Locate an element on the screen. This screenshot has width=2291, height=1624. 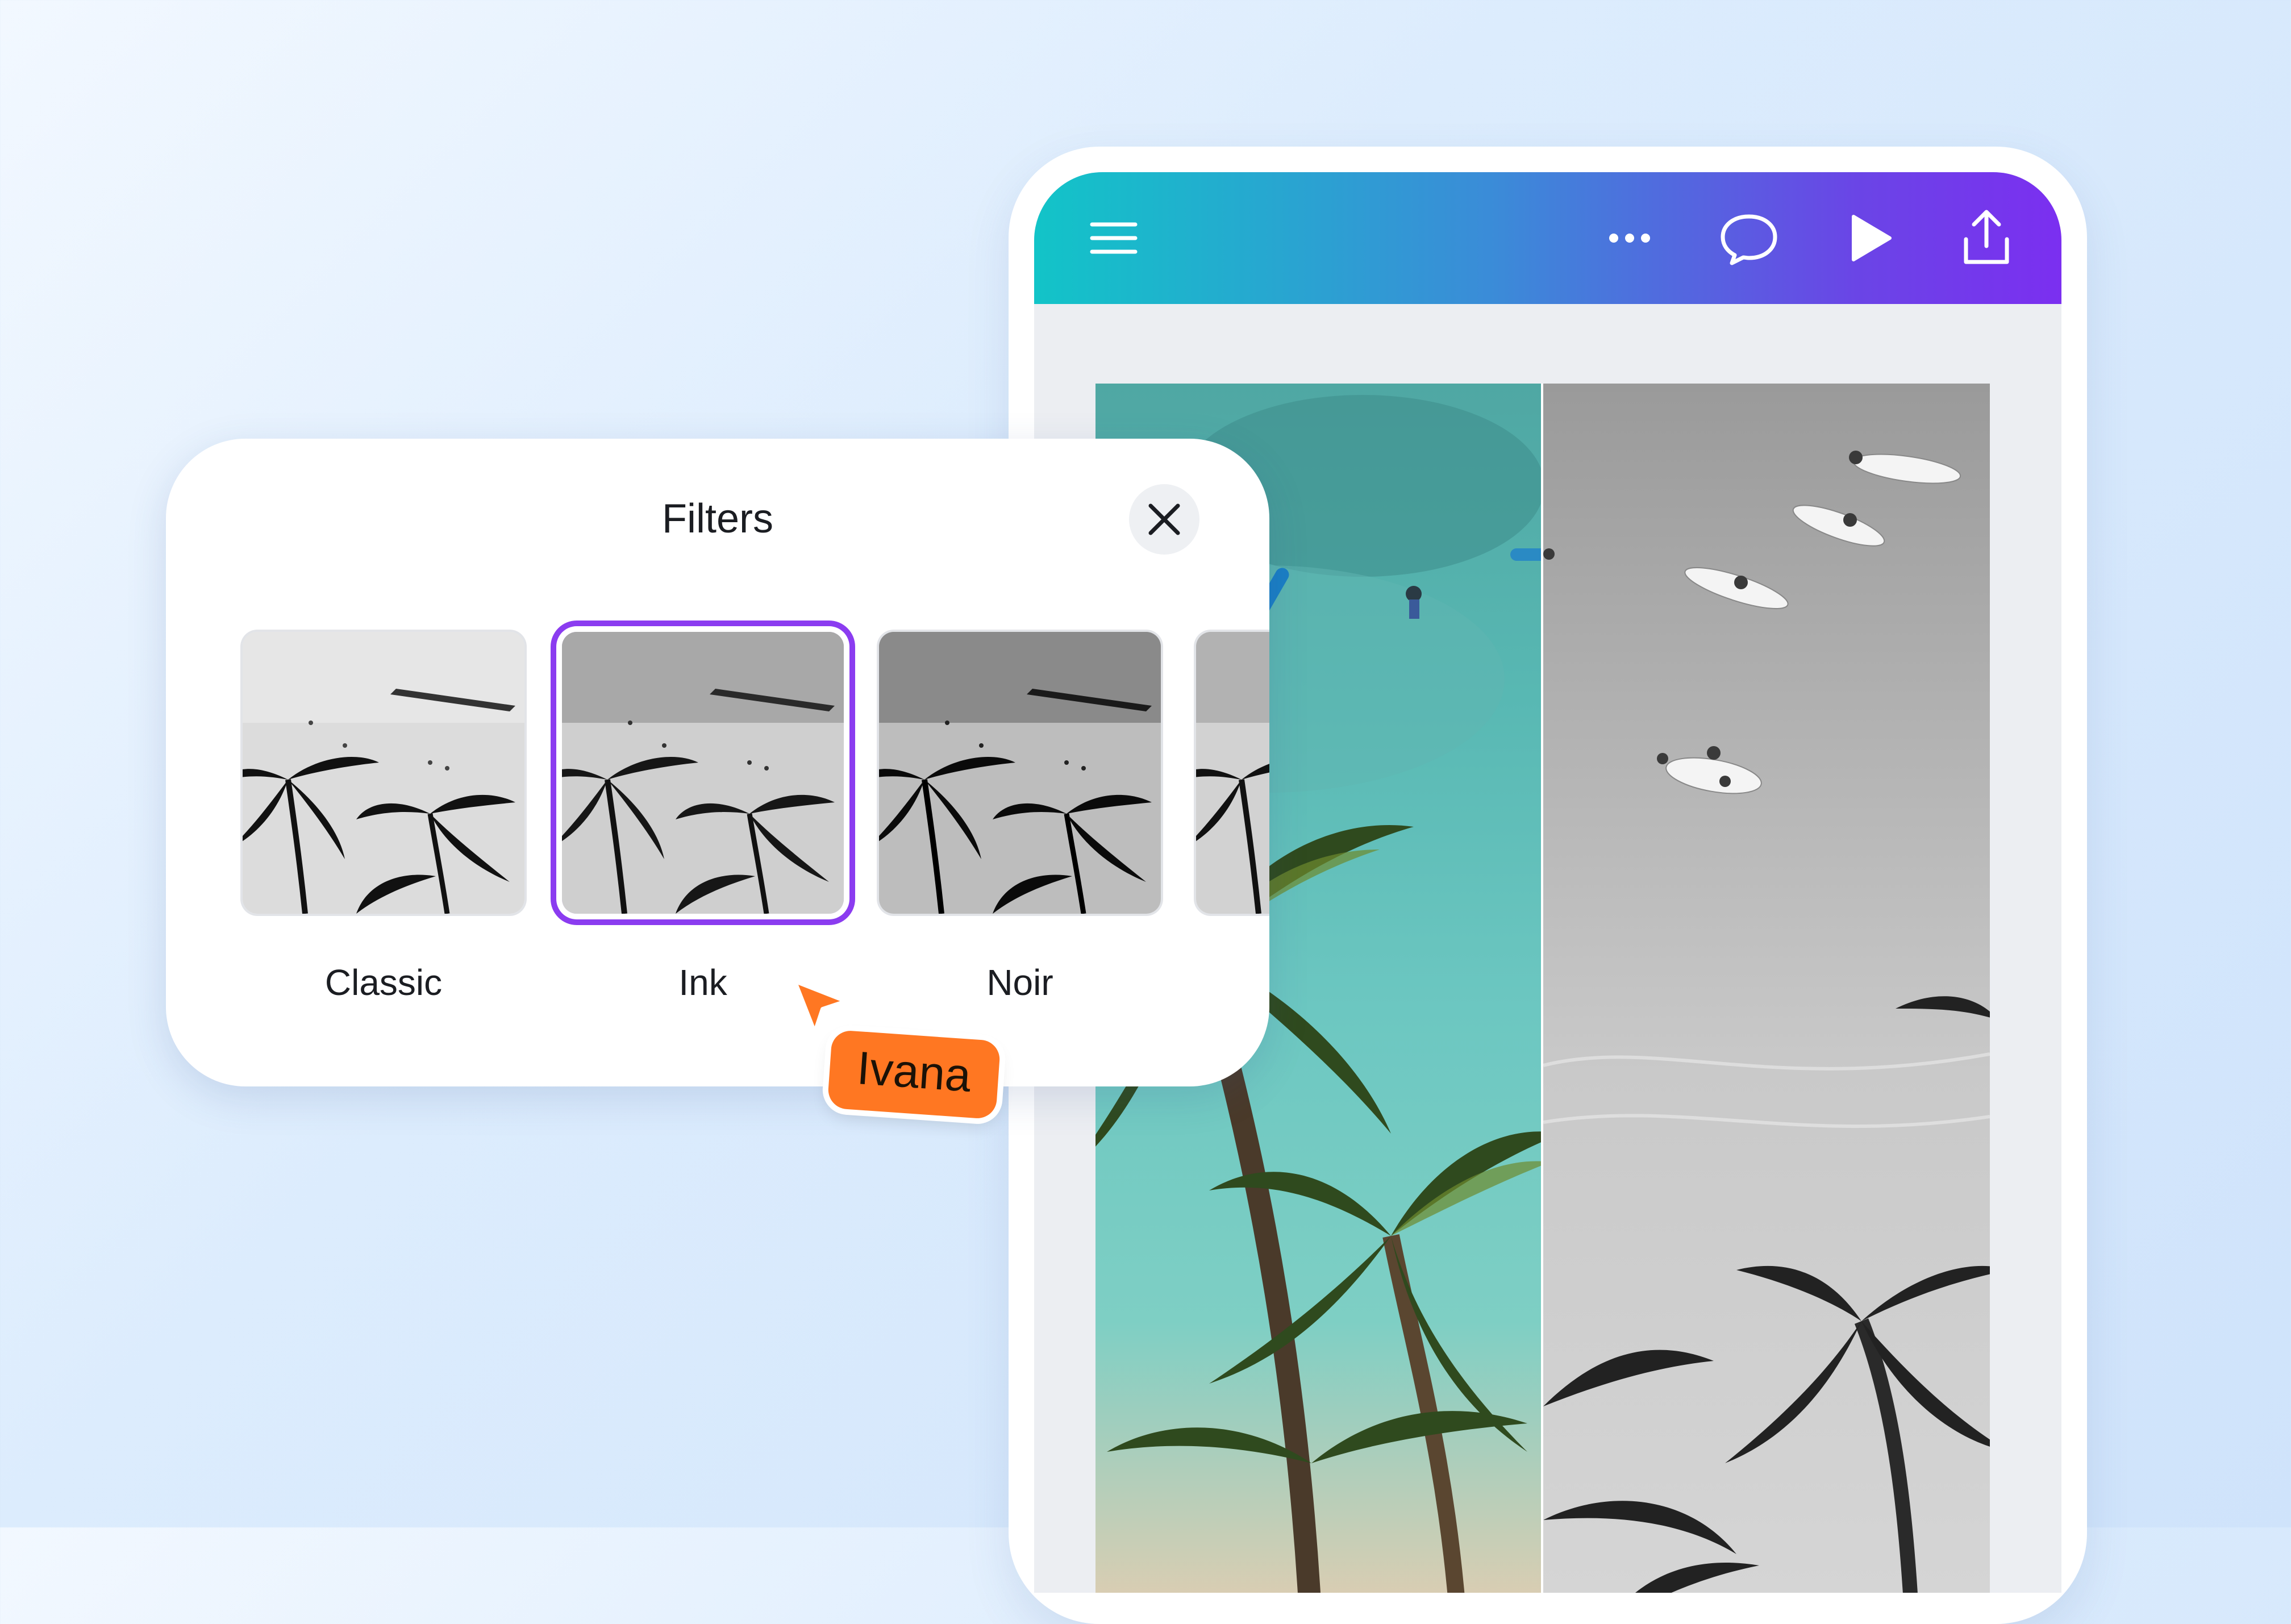
close-icon is located at coordinates (1164, 519).